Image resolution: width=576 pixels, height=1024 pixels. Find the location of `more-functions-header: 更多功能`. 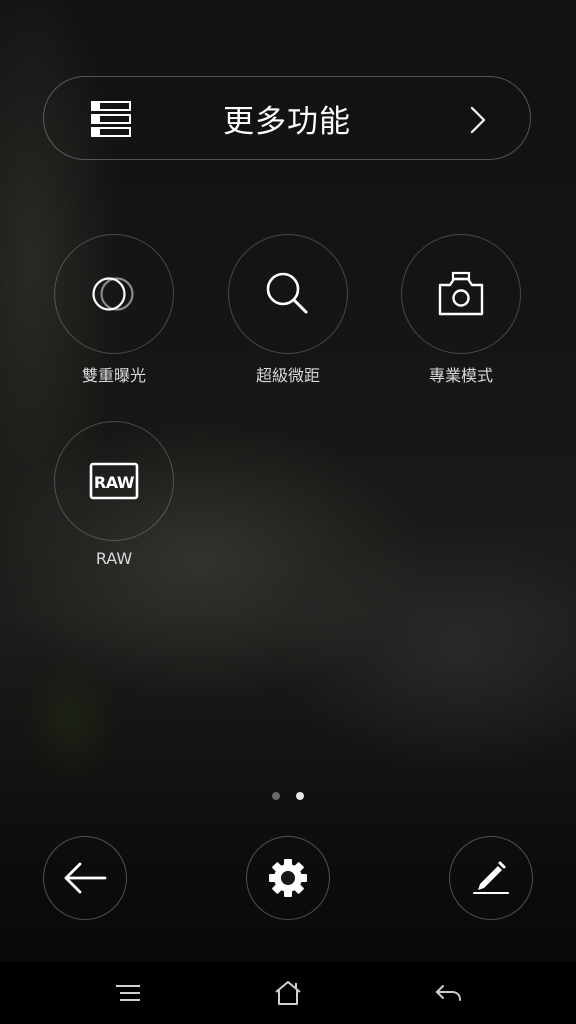

more-functions-header: 更多功能 is located at coordinates (287, 118).